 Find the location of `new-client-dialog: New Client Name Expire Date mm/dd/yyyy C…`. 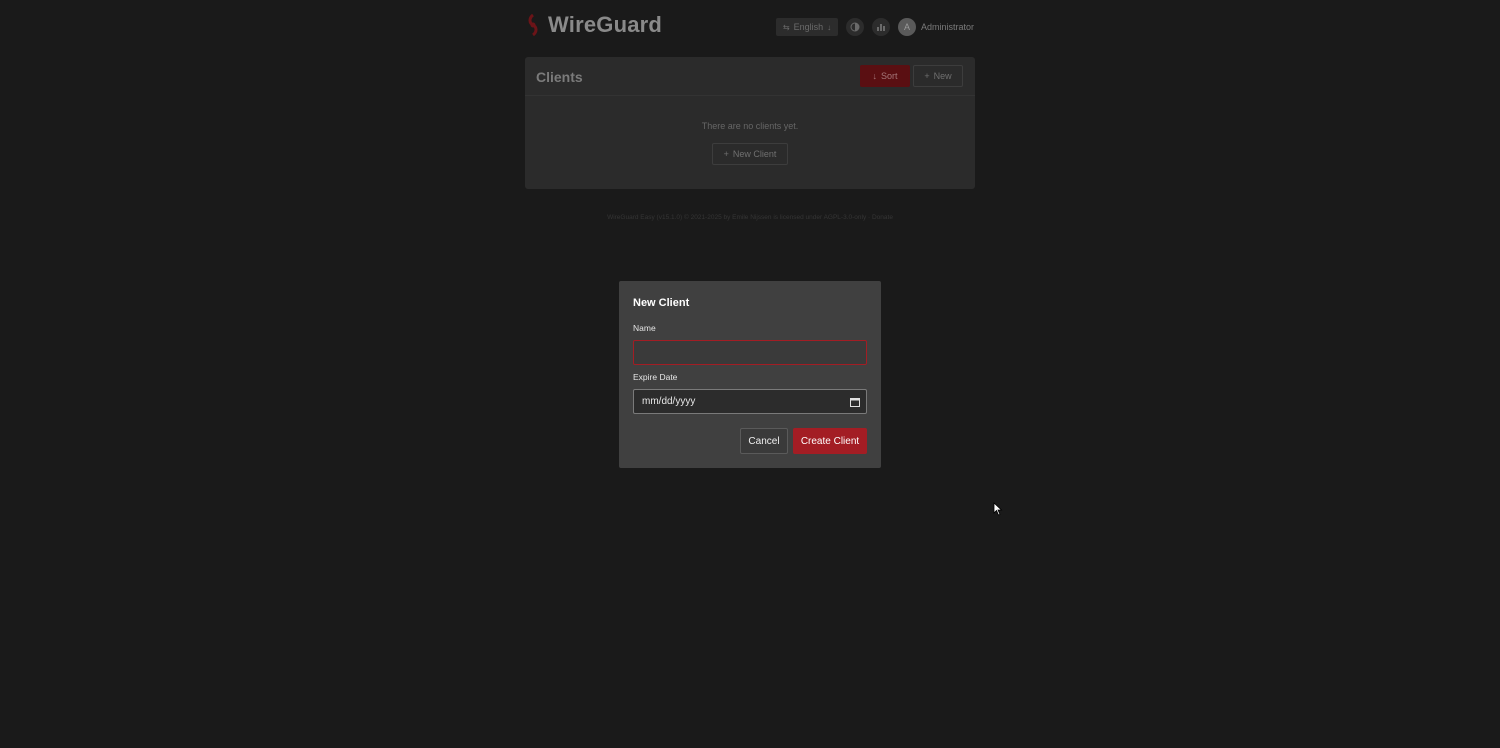

new-client-dialog: New Client Name Expire Date mm/dd/yyyy C… is located at coordinates (750, 374).